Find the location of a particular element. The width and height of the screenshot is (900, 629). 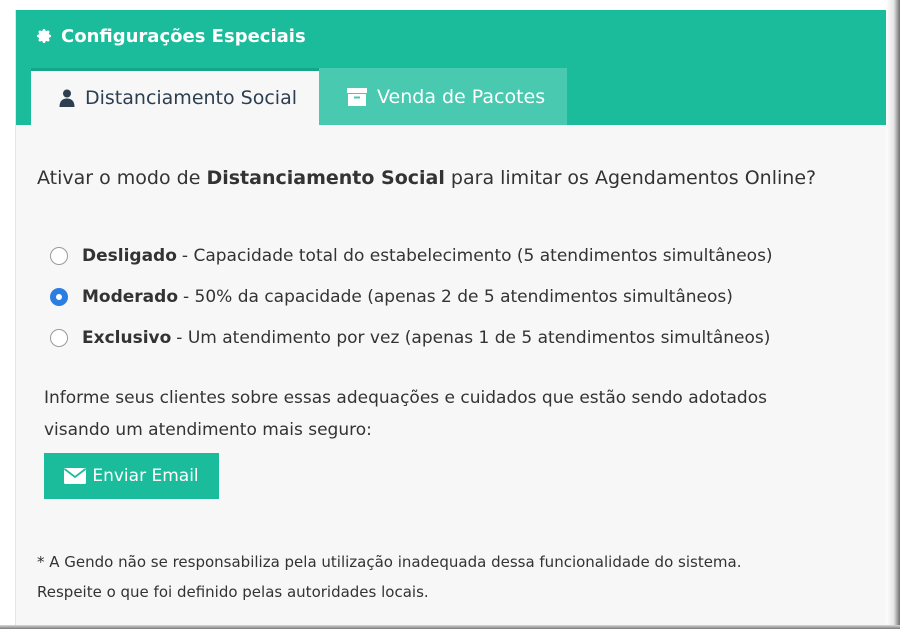

send-email-button: Enviar Email is located at coordinates (131, 476).